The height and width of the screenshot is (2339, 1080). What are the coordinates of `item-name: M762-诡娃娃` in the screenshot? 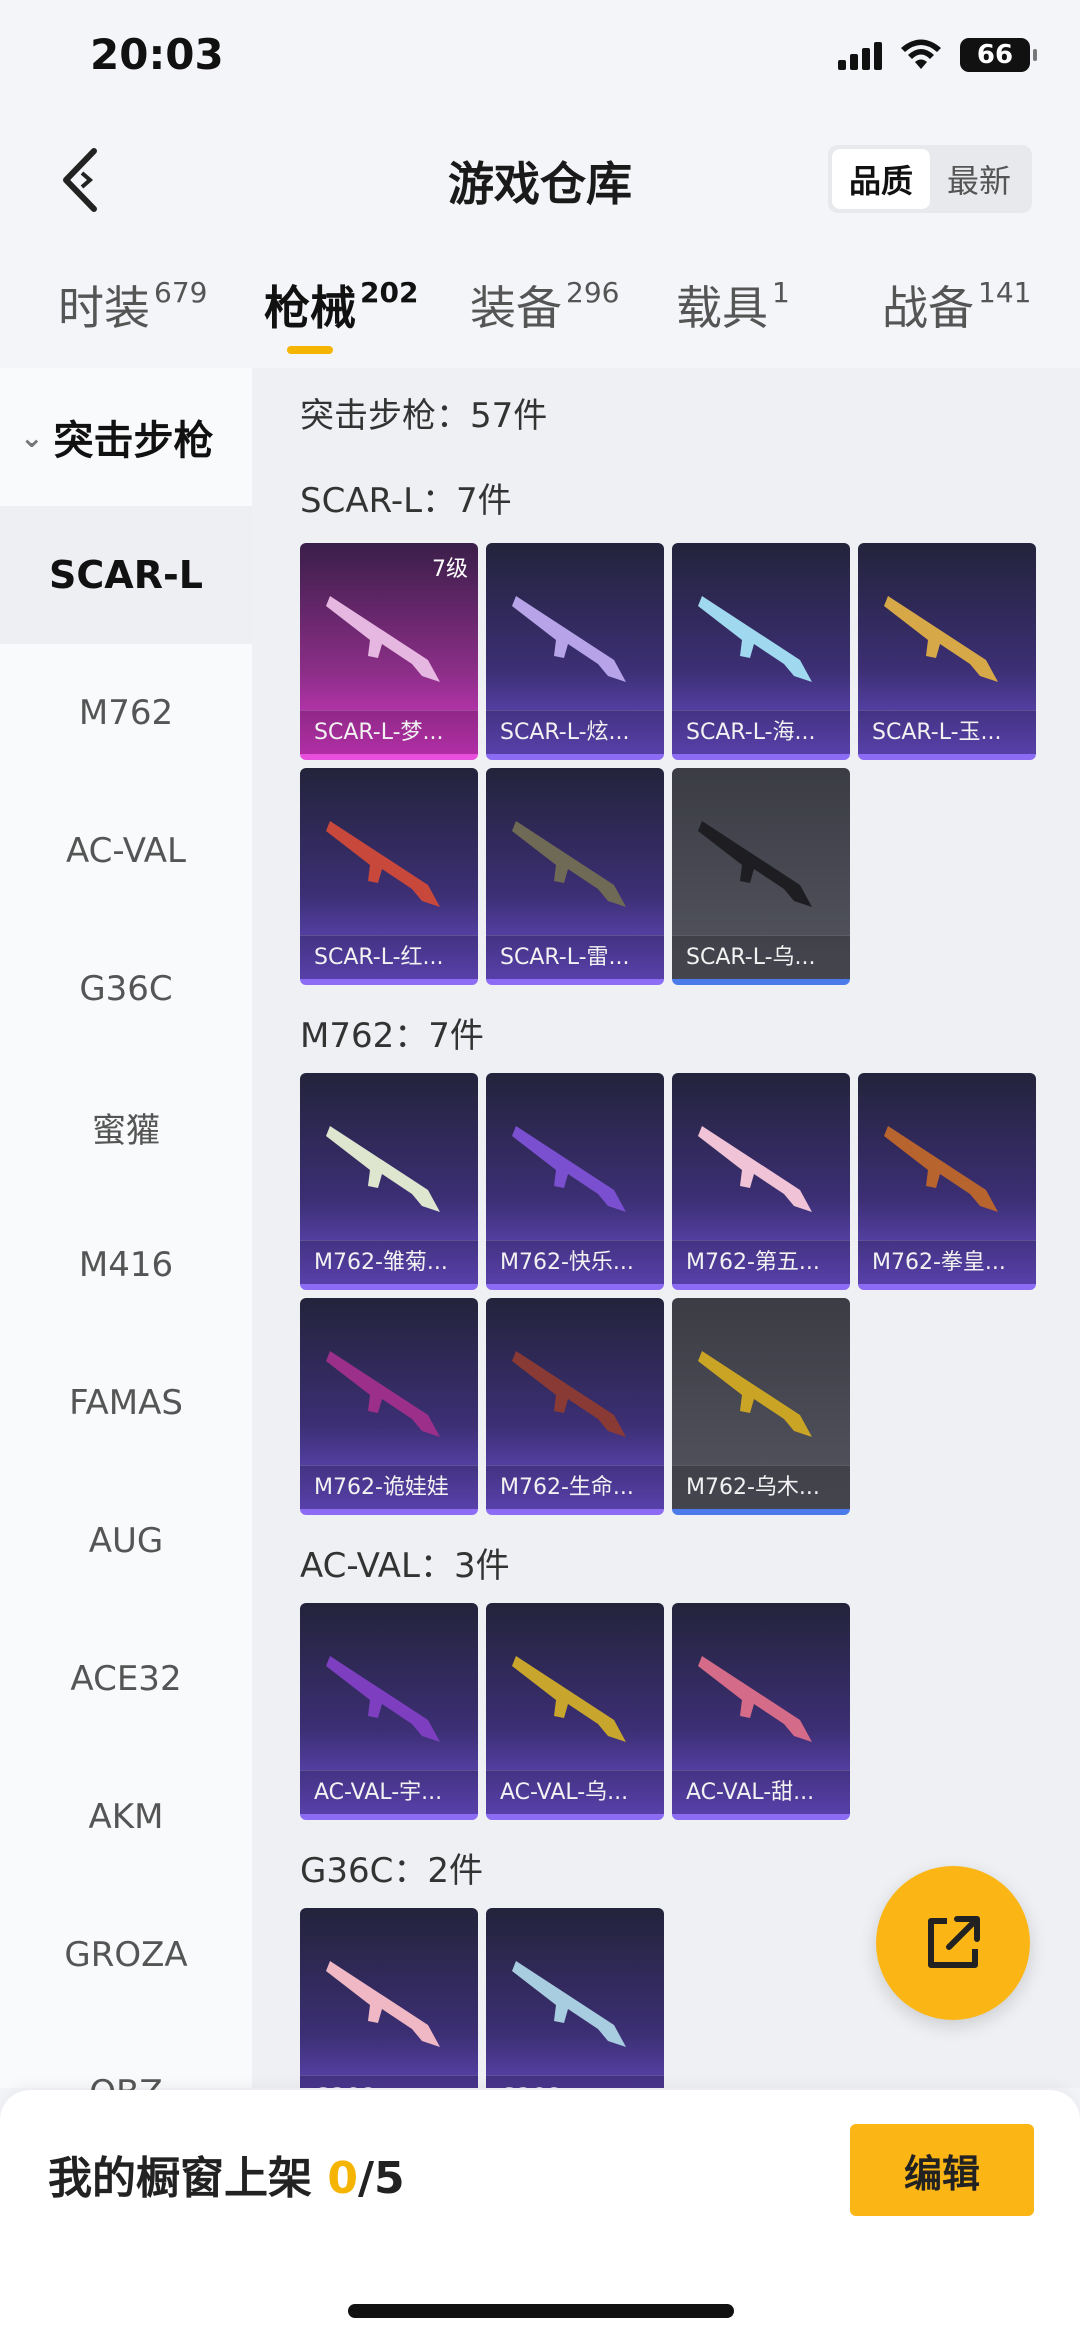 It's located at (389, 1487).